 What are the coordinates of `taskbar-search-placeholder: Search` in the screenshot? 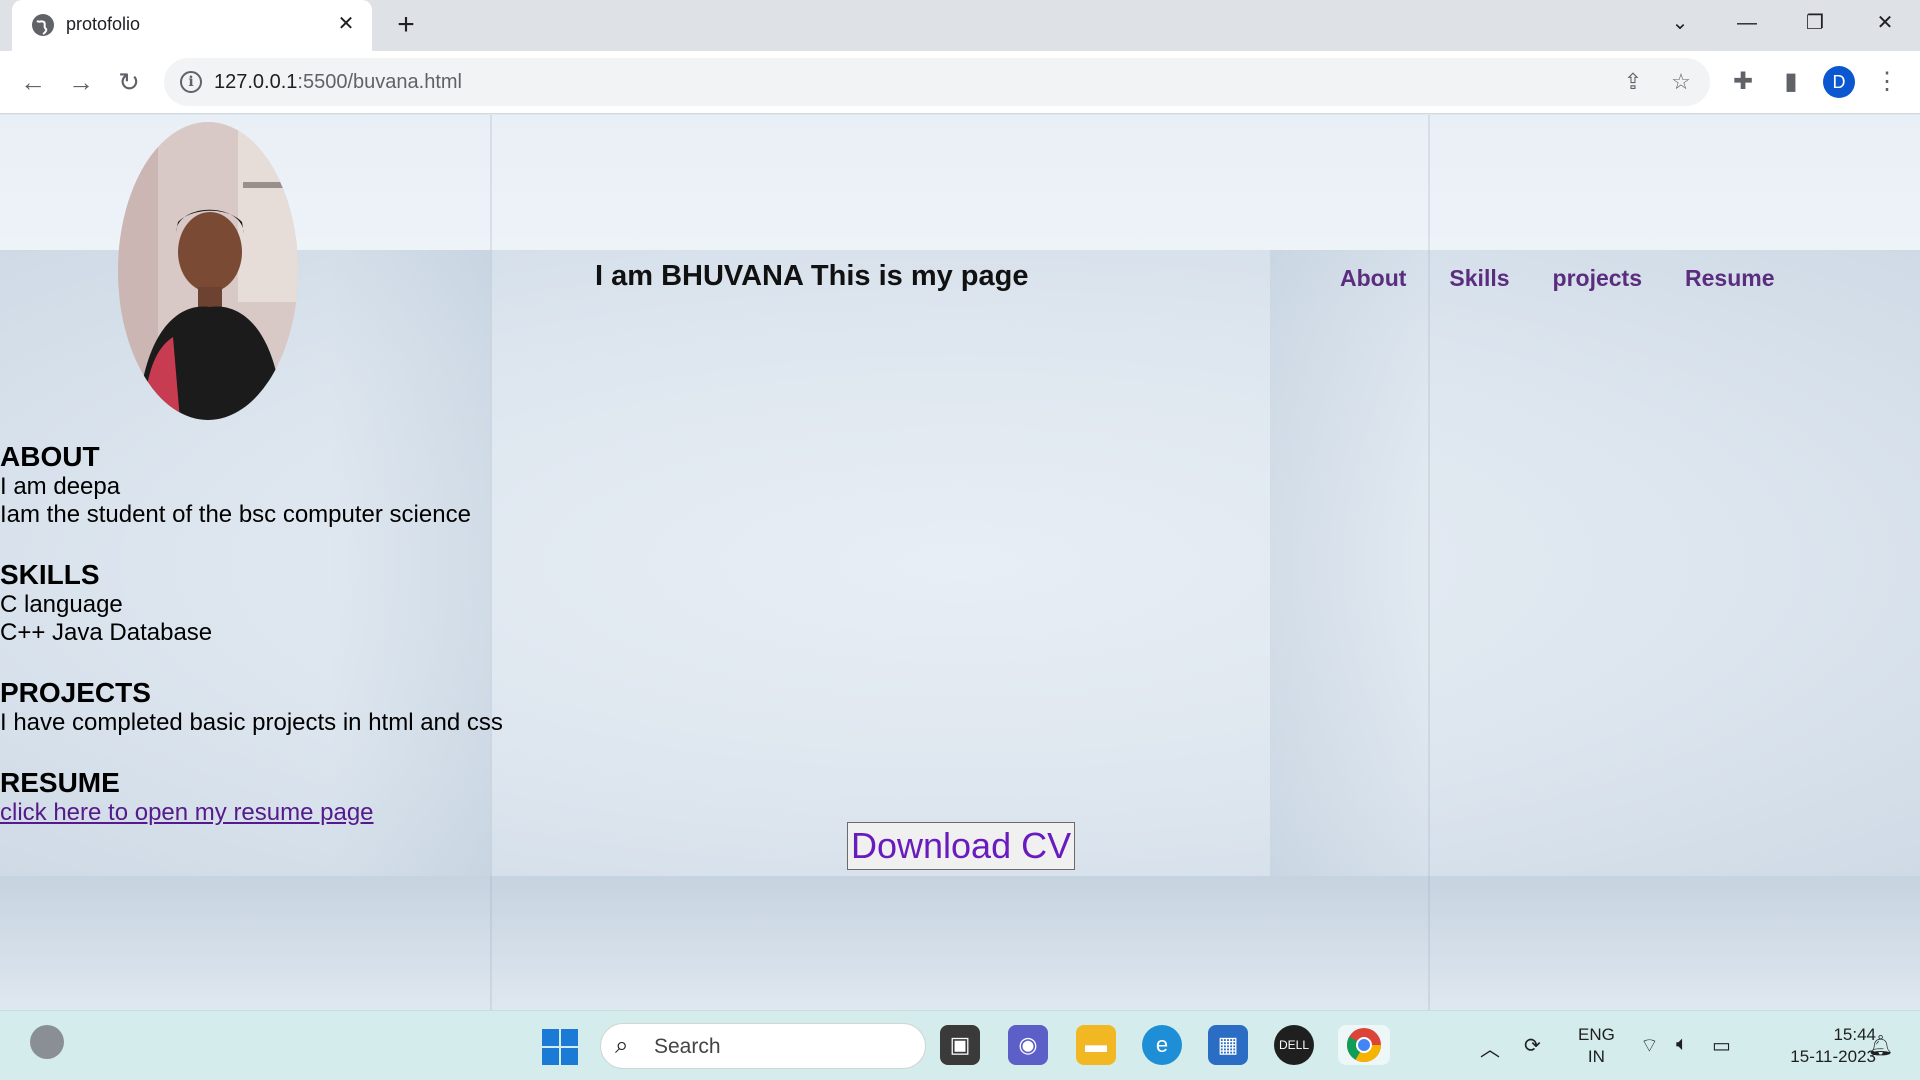 It's located at (687, 1046).